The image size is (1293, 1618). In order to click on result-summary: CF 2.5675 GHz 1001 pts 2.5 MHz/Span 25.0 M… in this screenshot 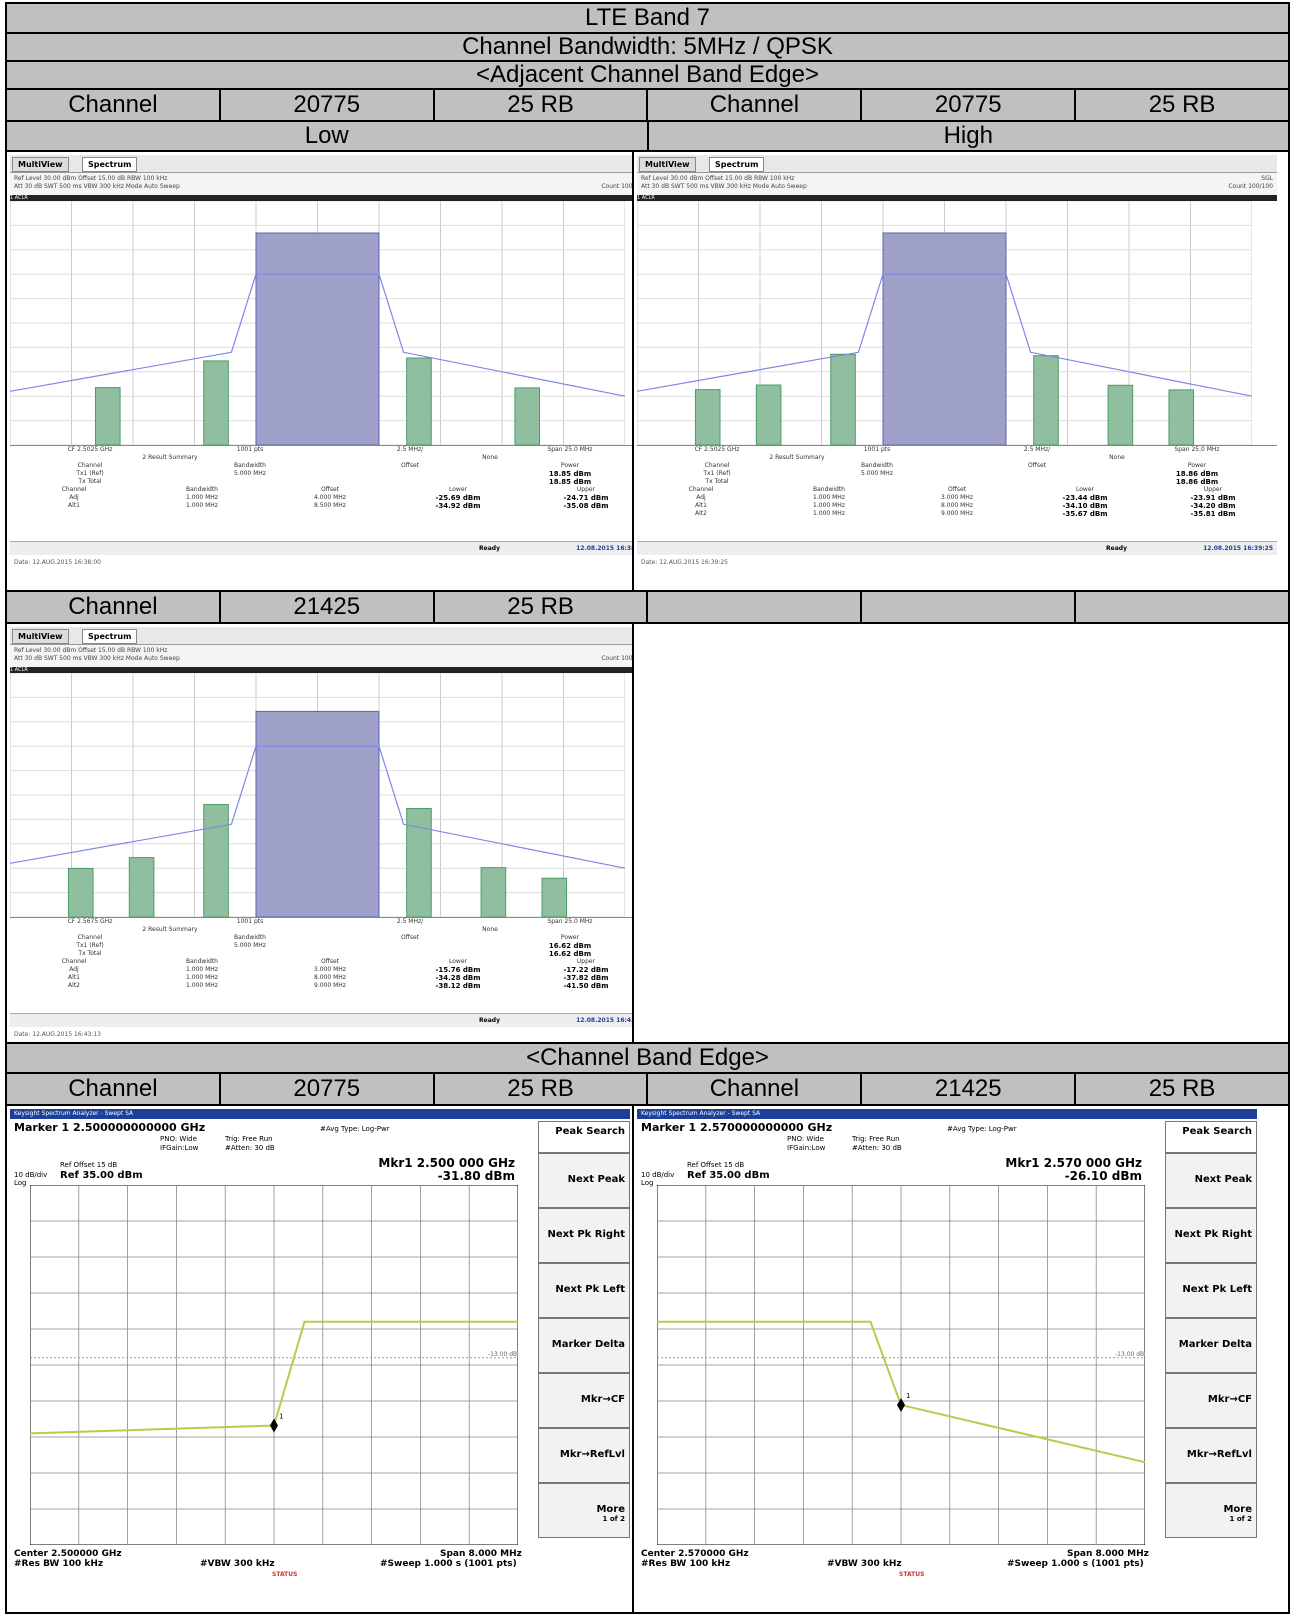, I will do `click(321, 965)`.